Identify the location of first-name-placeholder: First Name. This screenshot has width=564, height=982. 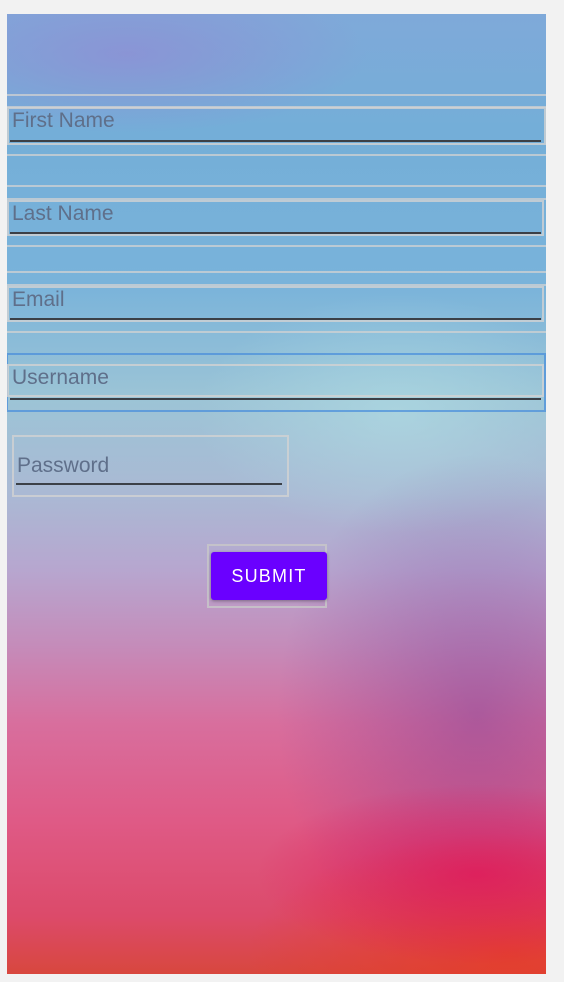
(63, 120).